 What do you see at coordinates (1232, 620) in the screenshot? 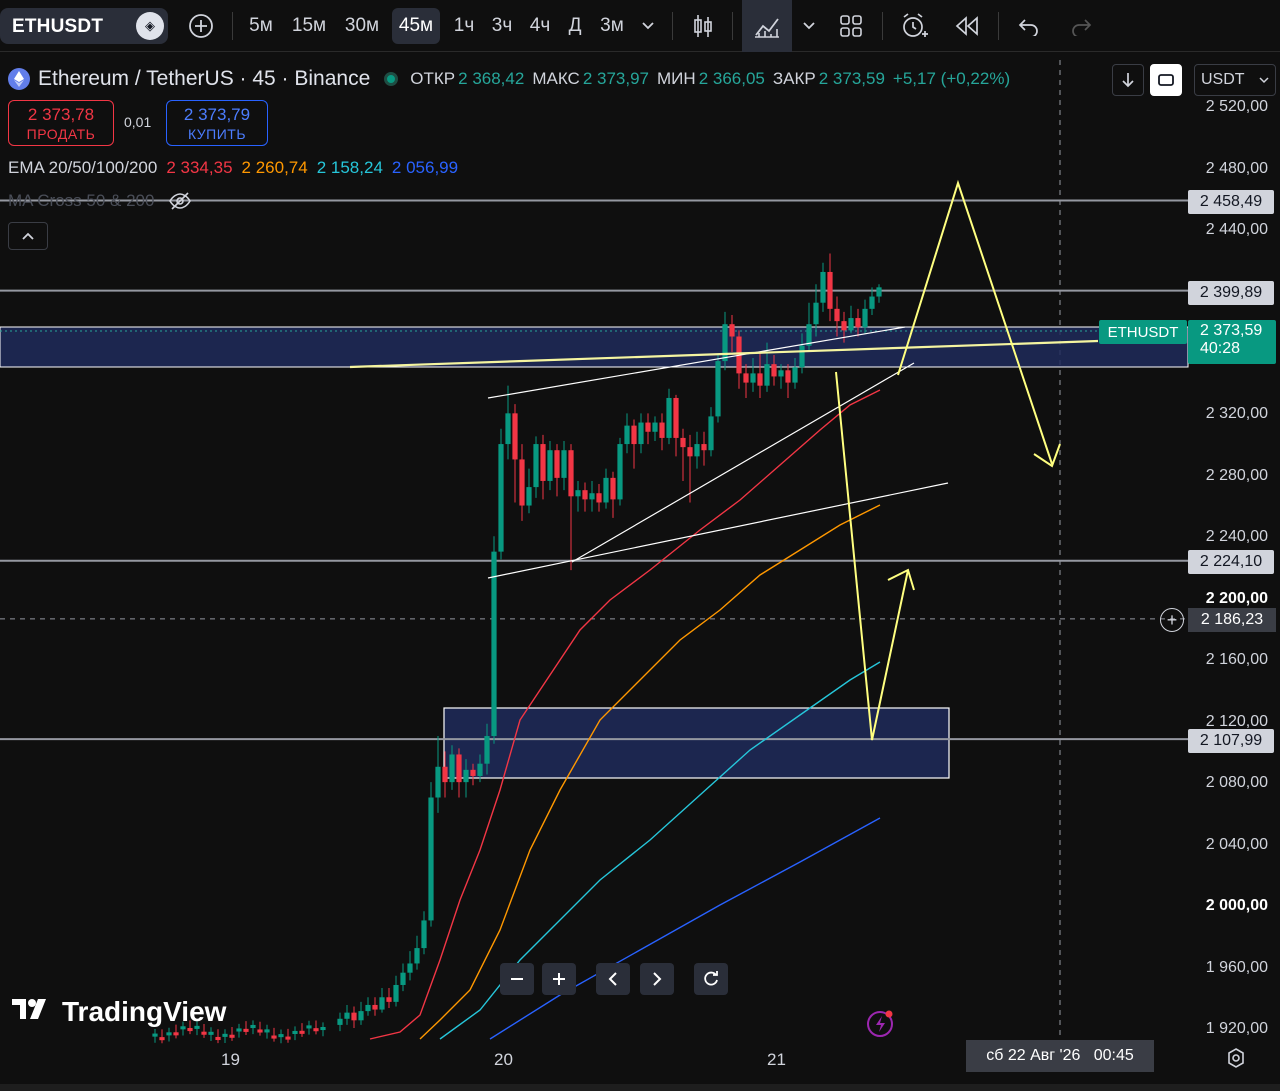
I see `crosshair-price-tag: 2 186,23` at bounding box center [1232, 620].